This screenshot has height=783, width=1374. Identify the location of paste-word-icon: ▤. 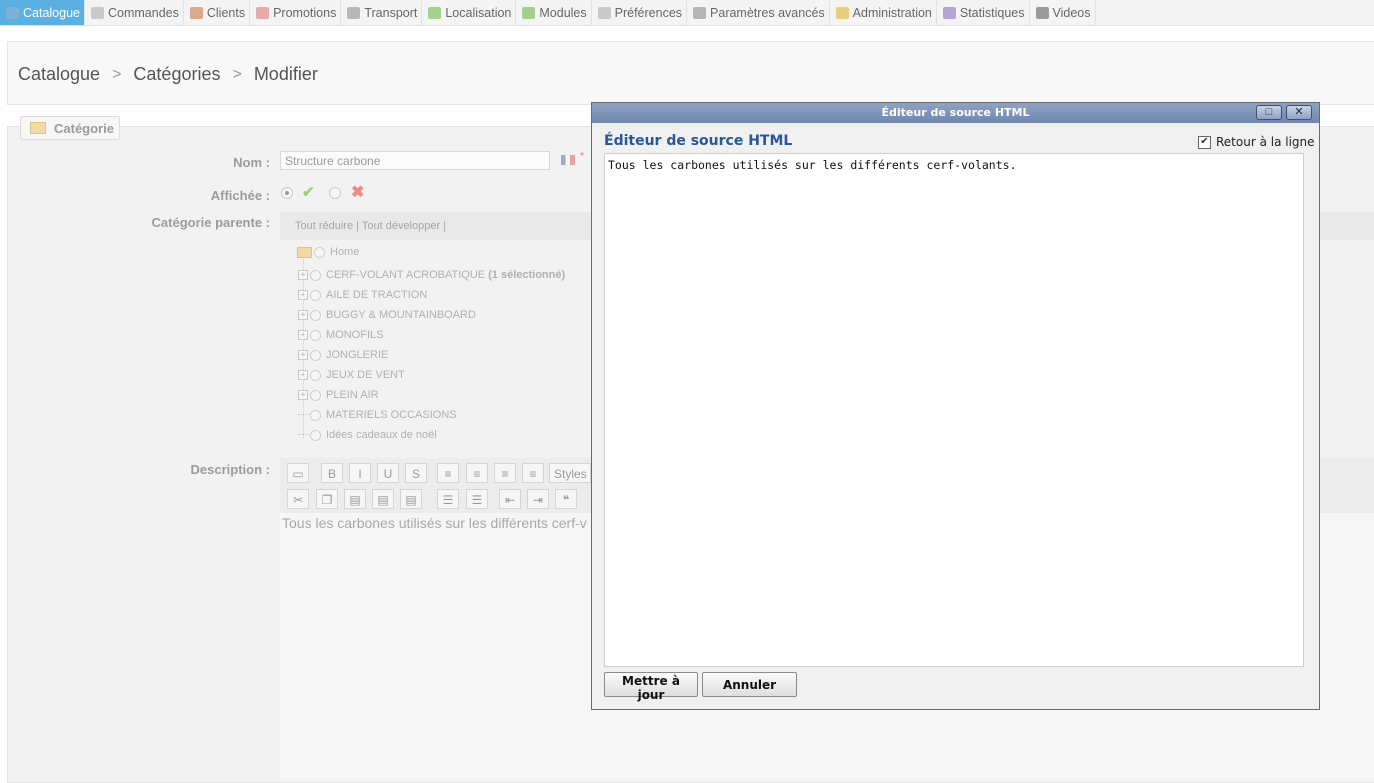
(411, 499).